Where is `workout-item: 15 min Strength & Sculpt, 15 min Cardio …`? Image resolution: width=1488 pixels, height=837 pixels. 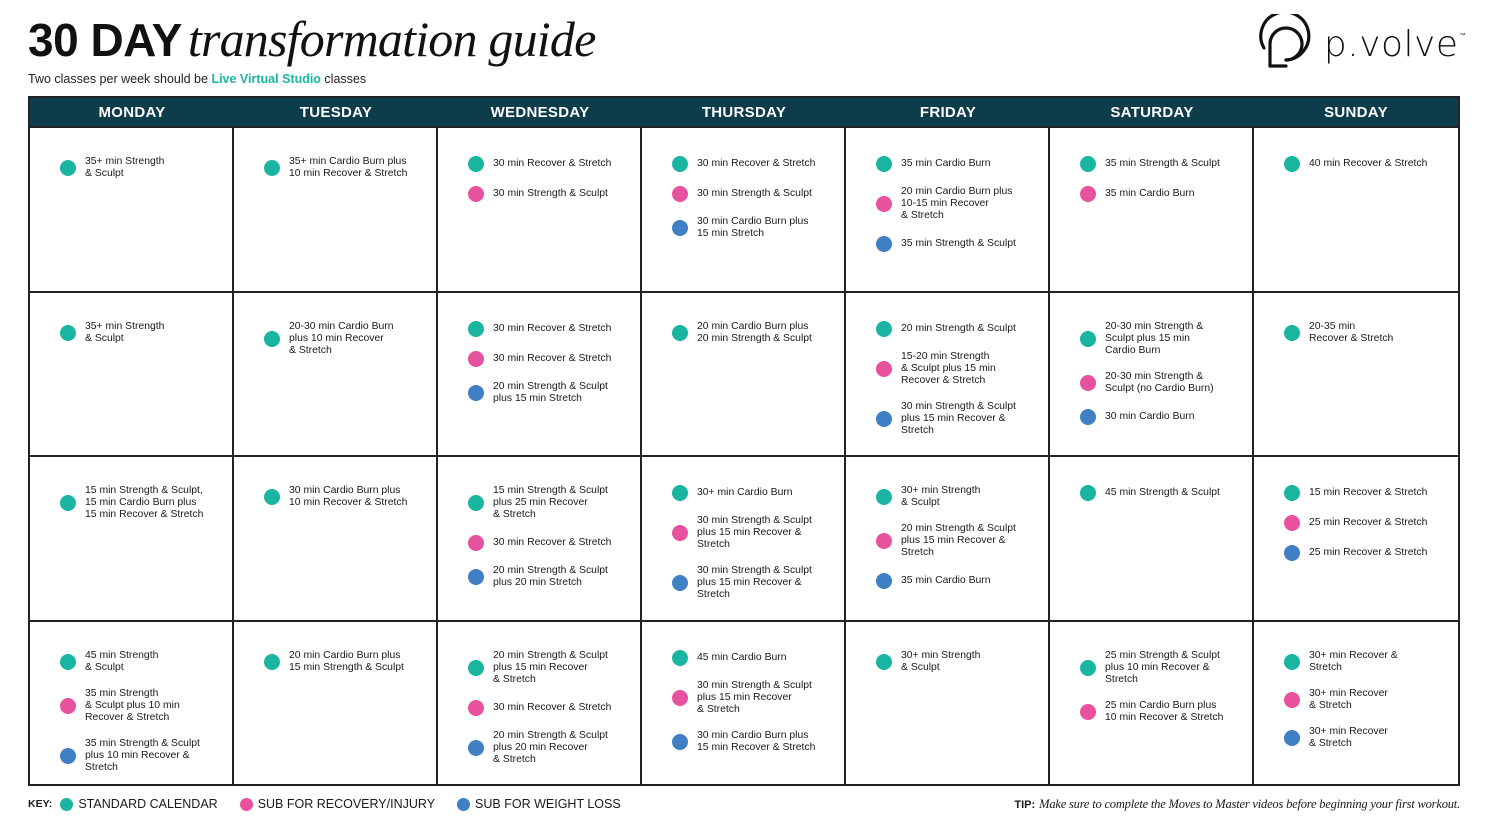 workout-item: 15 min Strength & Sculpt, 15 min Cardio … is located at coordinates (142, 503).